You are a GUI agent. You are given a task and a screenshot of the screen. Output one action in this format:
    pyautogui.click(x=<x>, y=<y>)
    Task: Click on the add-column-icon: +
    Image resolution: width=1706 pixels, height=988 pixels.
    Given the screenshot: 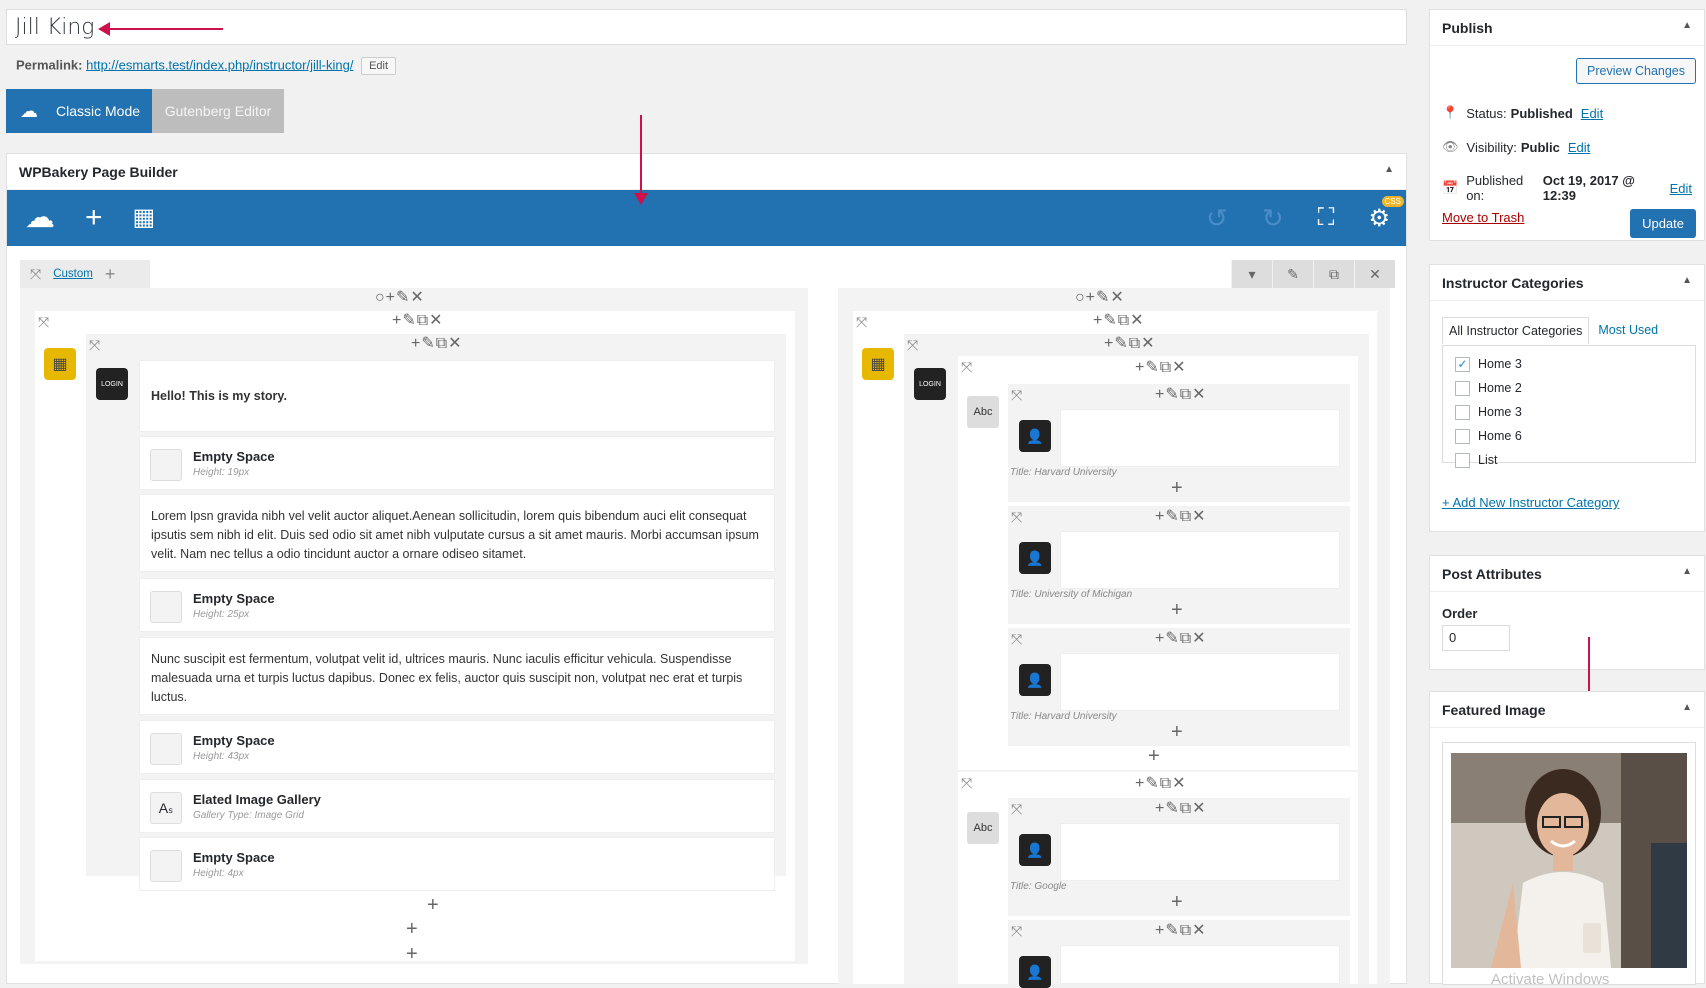 What is the action you would take?
    pyautogui.click(x=110, y=274)
    